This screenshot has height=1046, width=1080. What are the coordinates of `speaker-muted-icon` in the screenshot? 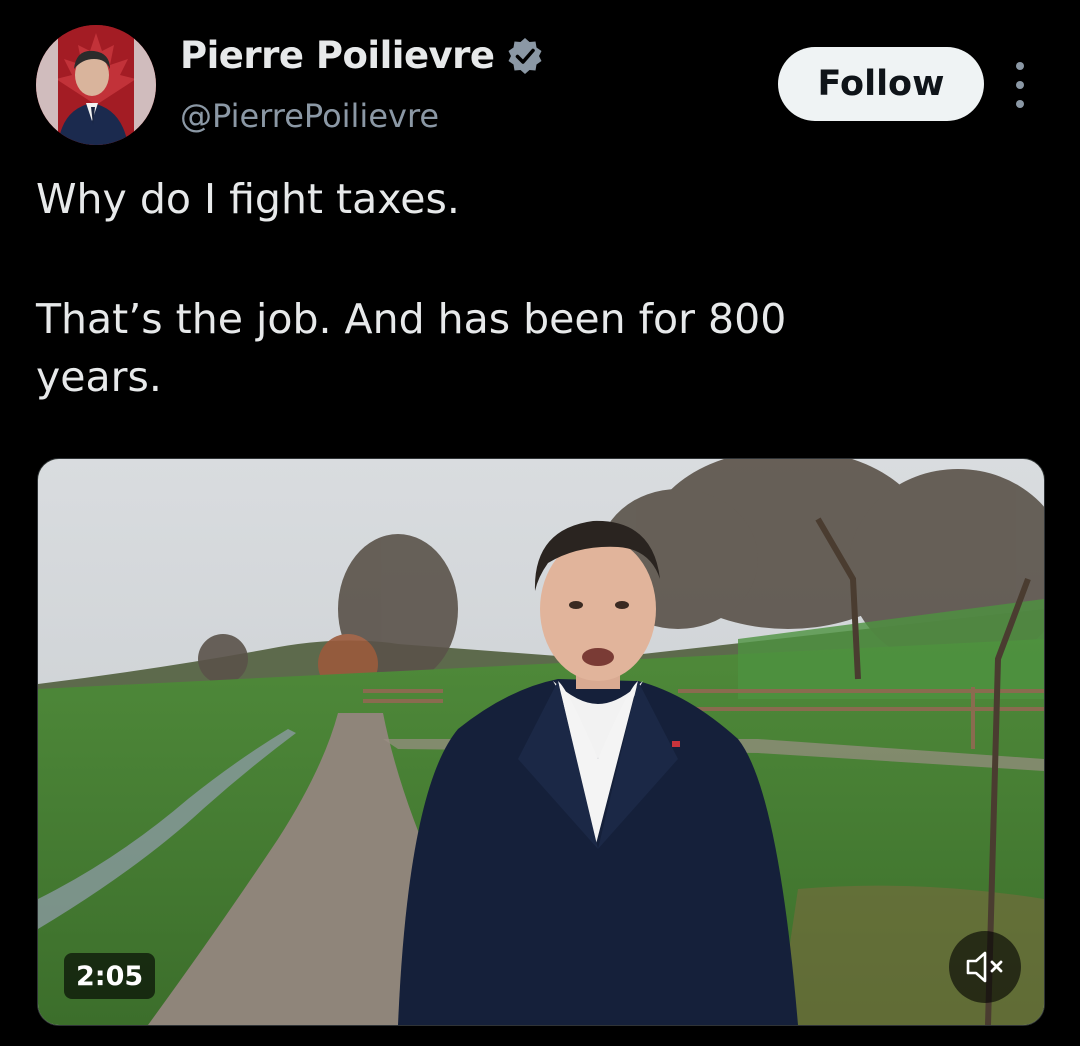 It's located at (984, 967).